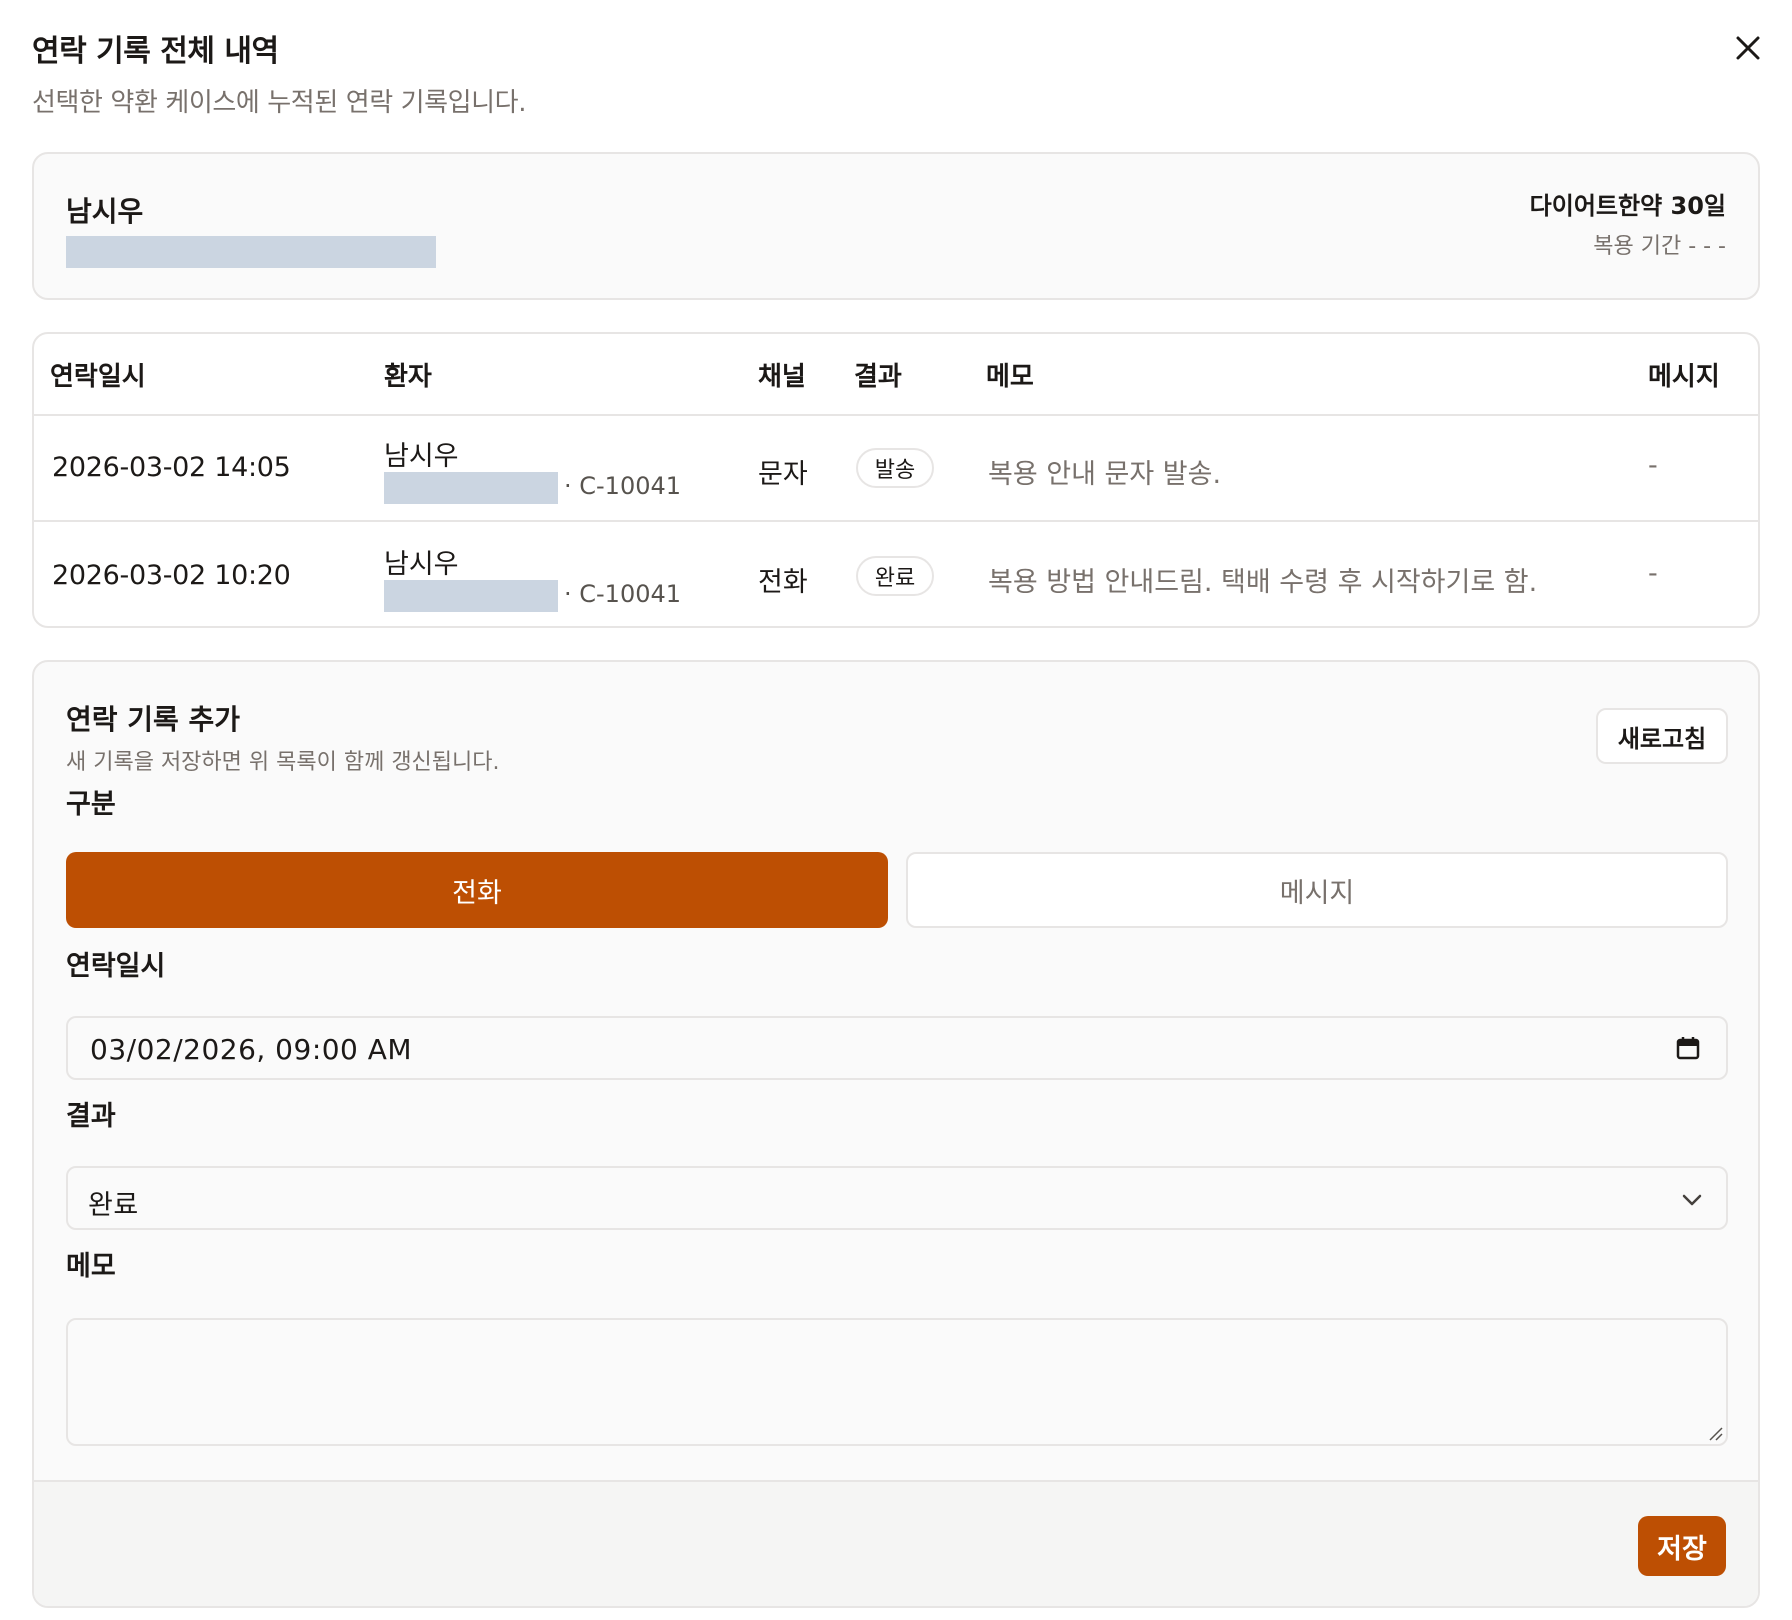  Describe the element at coordinates (98, 377) in the screenshot. I see `header-datetime: 연락일시` at that location.